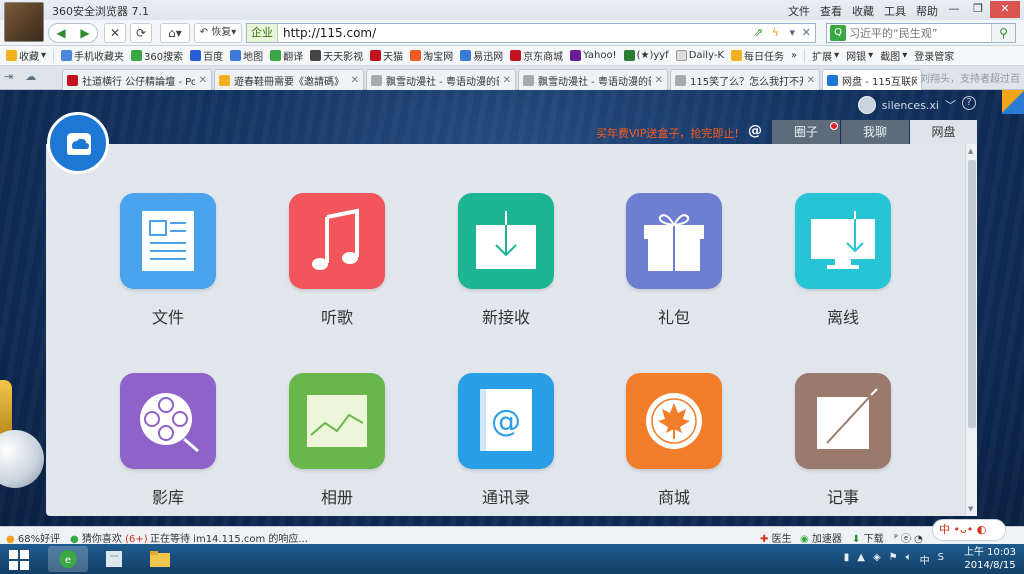  I want to click on favorite-item: 手机收藏夹, so click(92, 55).